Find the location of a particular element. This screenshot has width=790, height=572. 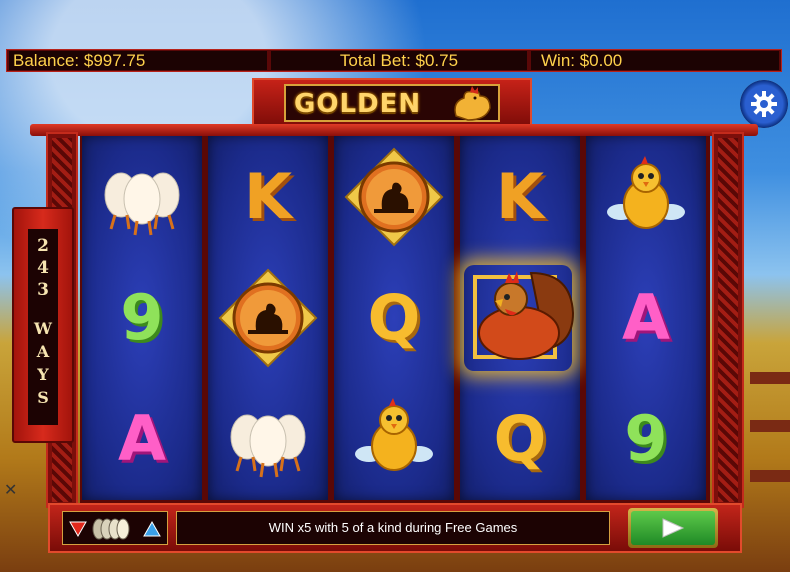

play-icon is located at coordinates (673, 528).